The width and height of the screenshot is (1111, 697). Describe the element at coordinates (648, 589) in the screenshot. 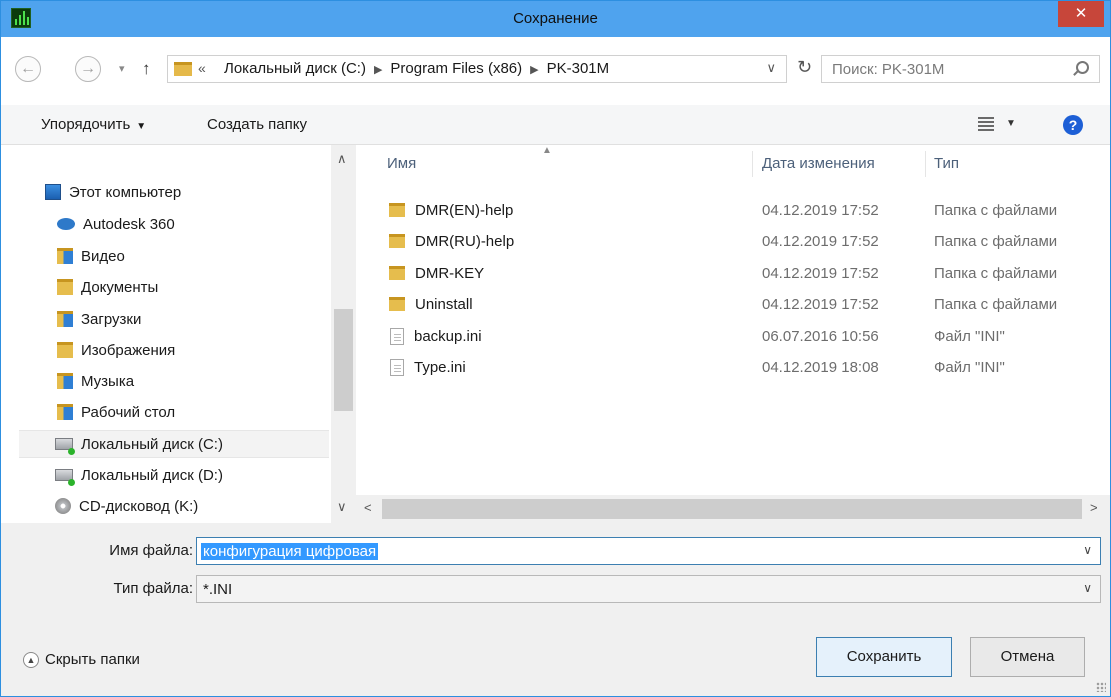

I see `filetype-select: *.INI ∨` at that location.